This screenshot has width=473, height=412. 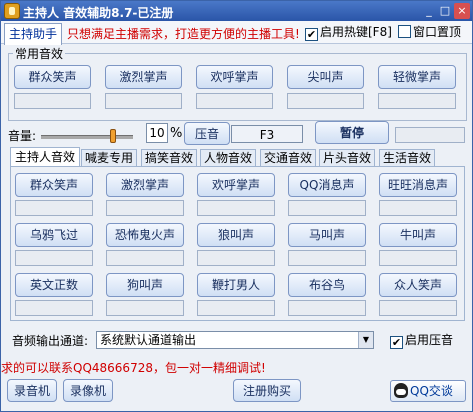 What do you see at coordinates (431, 391) in the screenshot?
I see `qq-chat-label: QQ交谈` at bounding box center [431, 391].